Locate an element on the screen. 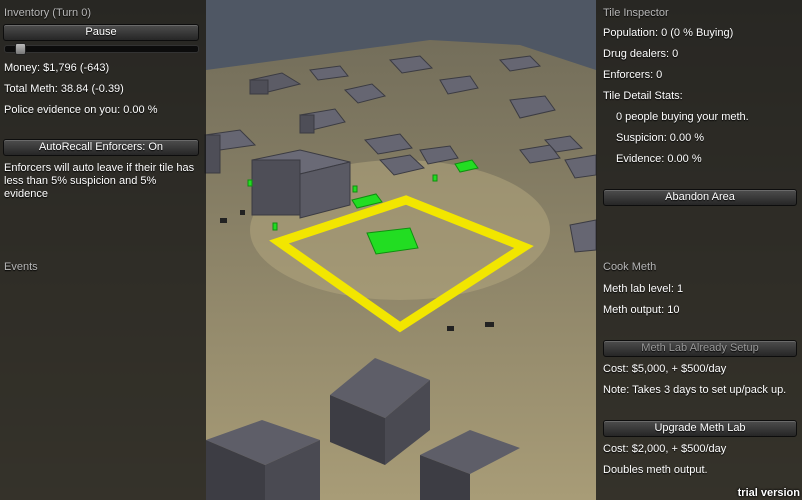 This screenshot has height=500, width=802. upgrade-meth-lab-button: Upgrade Meth Lab is located at coordinates (700, 428).